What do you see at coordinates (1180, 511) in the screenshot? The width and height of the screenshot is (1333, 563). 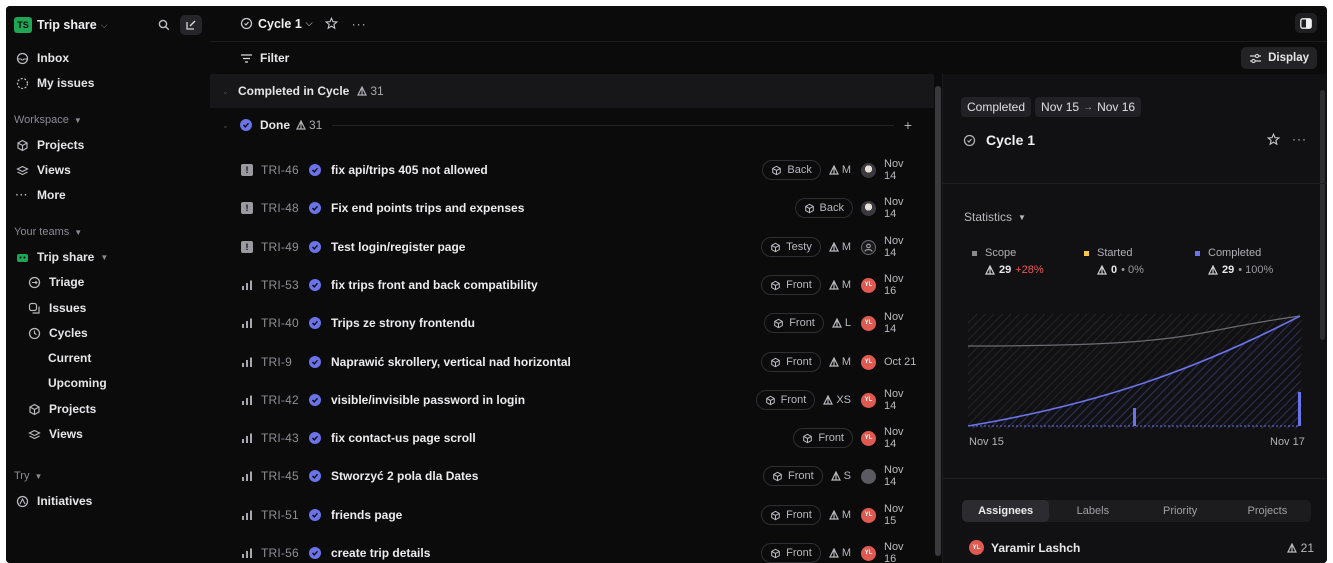 I see `tab-priority: Priority` at bounding box center [1180, 511].